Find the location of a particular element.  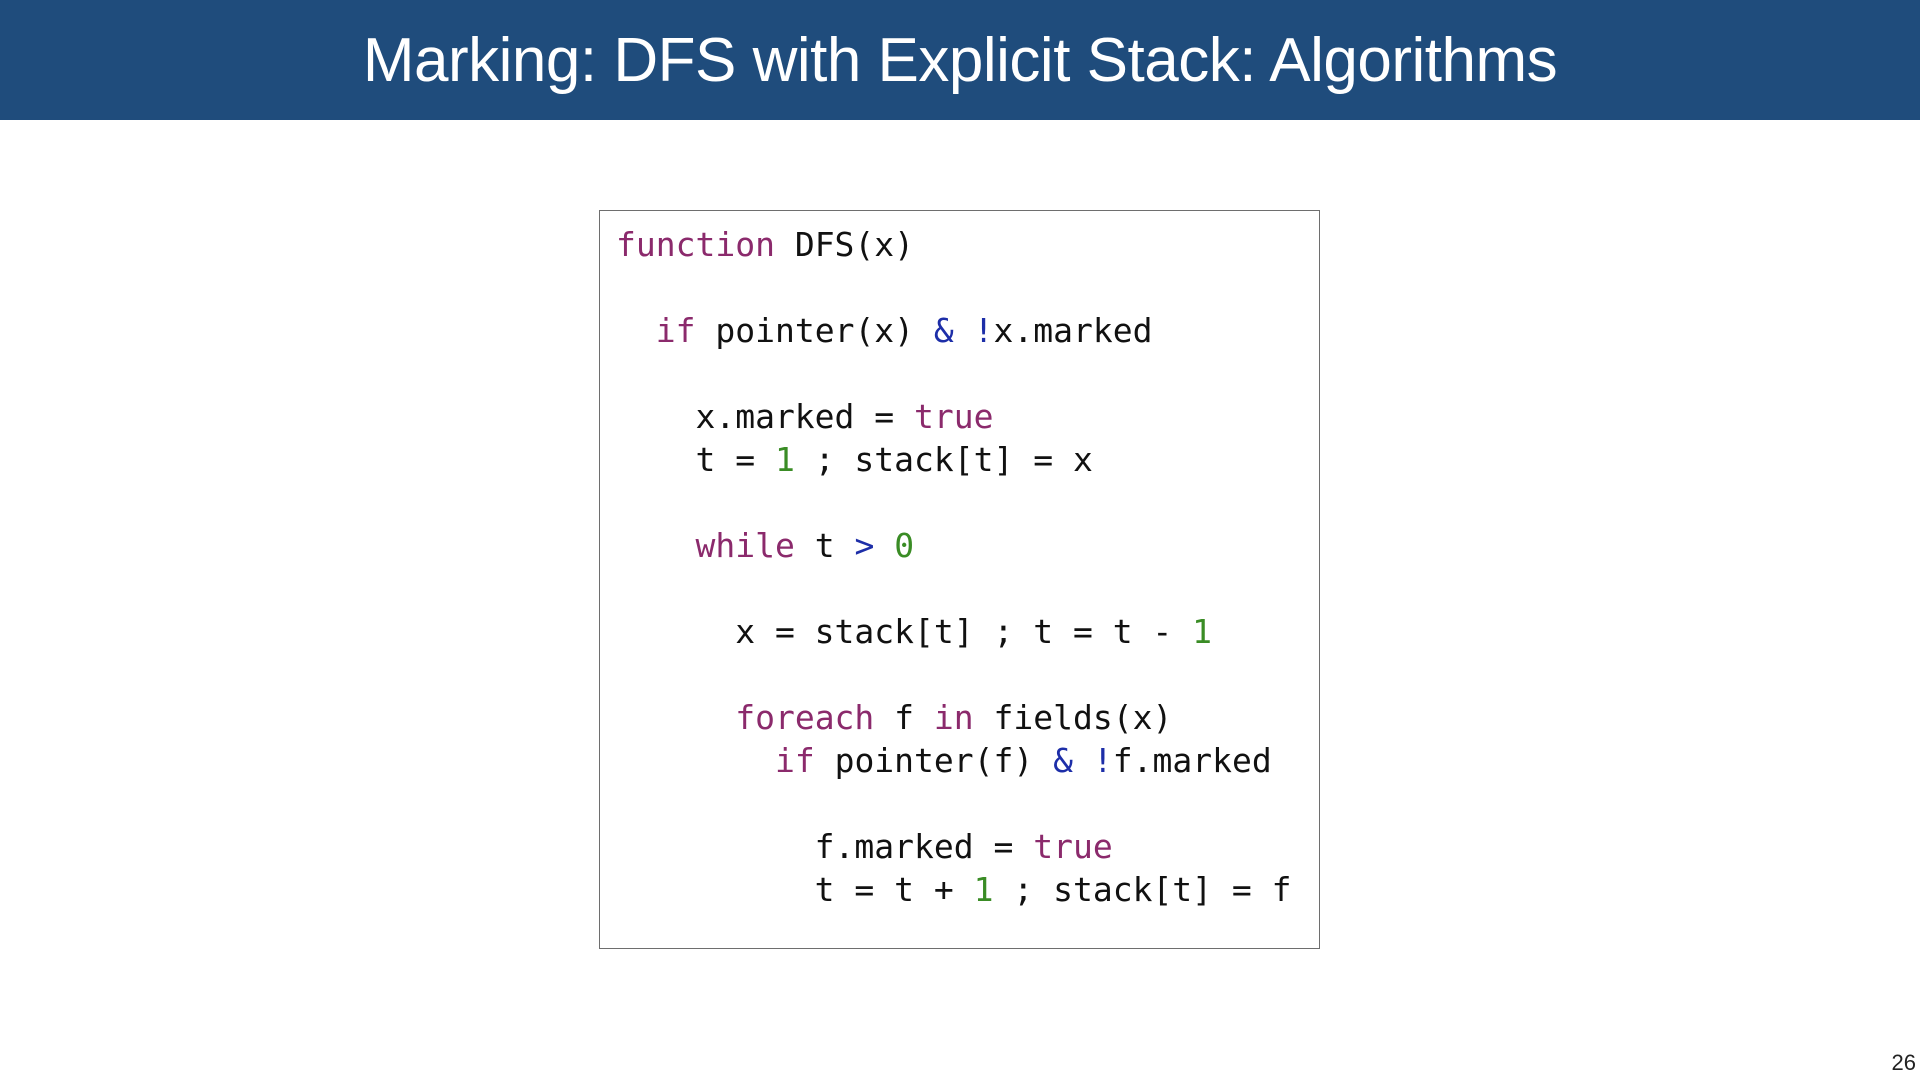

code-line: x.marked = true is located at coordinates (954, 416).